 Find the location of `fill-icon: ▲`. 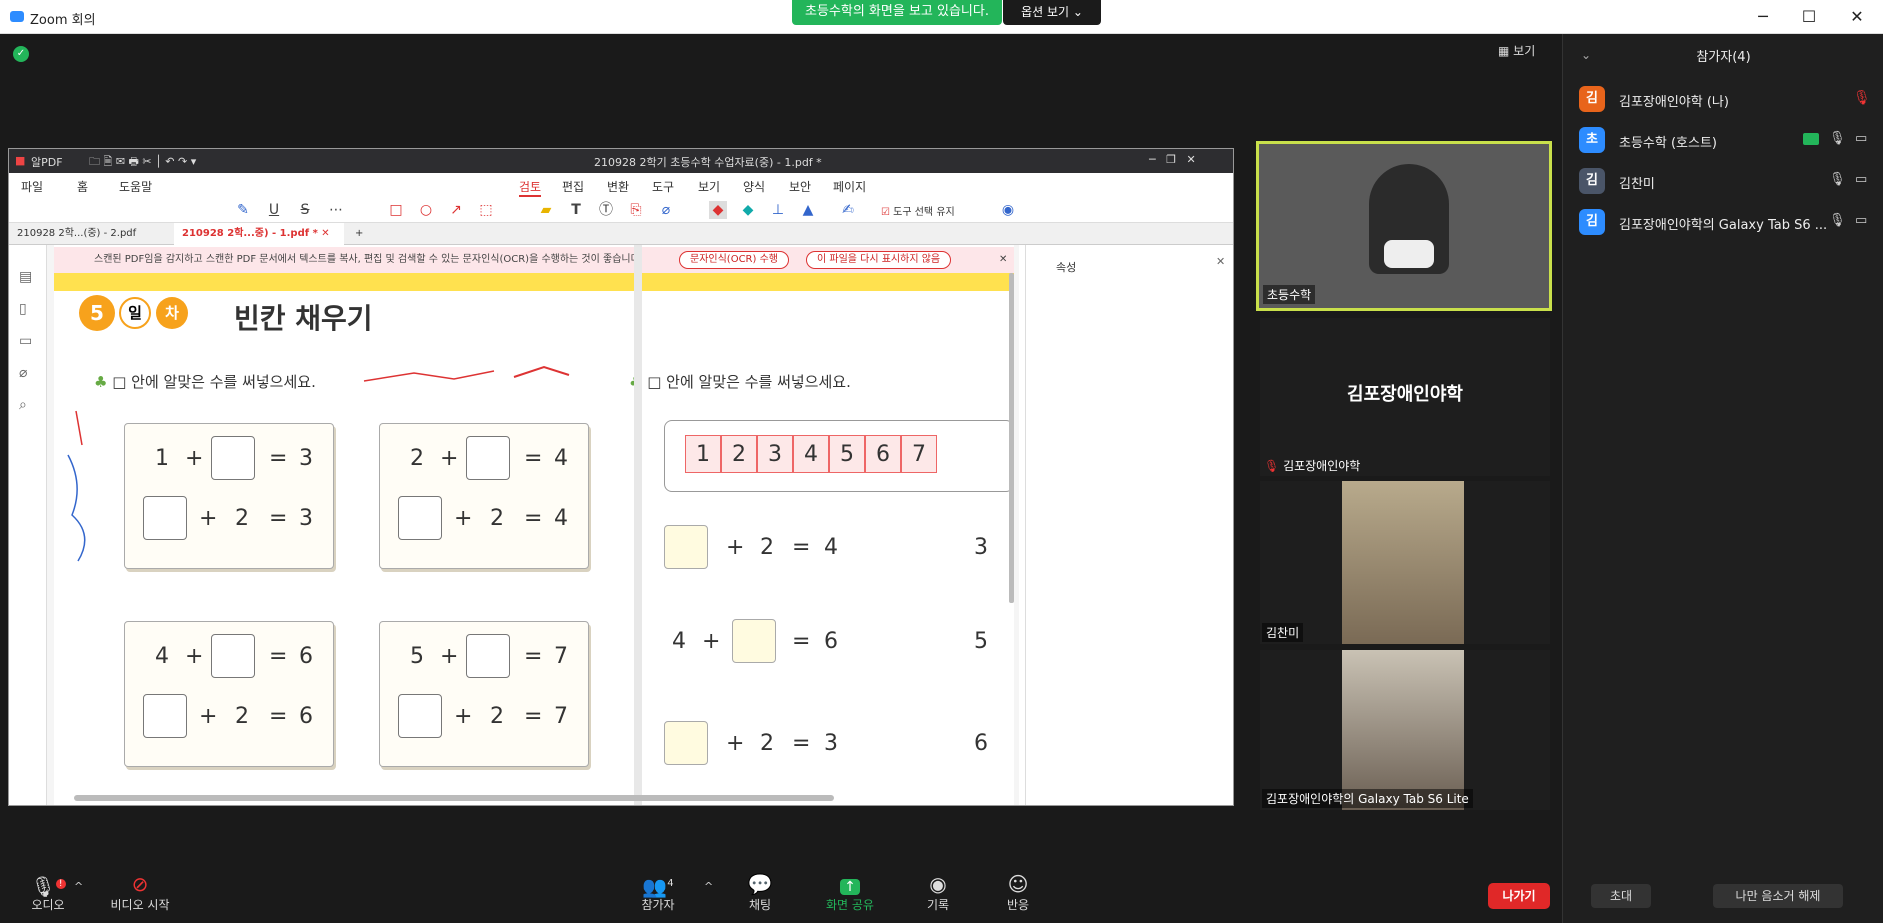

fill-icon: ▲ is located at coordinates (808, 210).